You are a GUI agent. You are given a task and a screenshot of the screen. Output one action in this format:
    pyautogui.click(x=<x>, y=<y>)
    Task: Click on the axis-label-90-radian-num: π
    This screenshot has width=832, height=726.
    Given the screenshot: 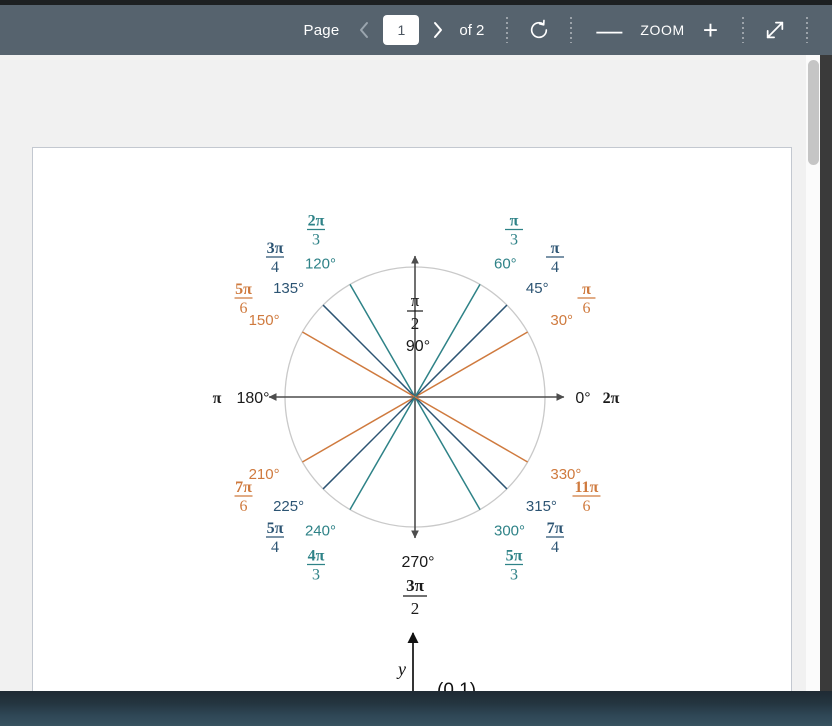 What is the action you would take?
    pyautogui.click(x=415, y=300)
    